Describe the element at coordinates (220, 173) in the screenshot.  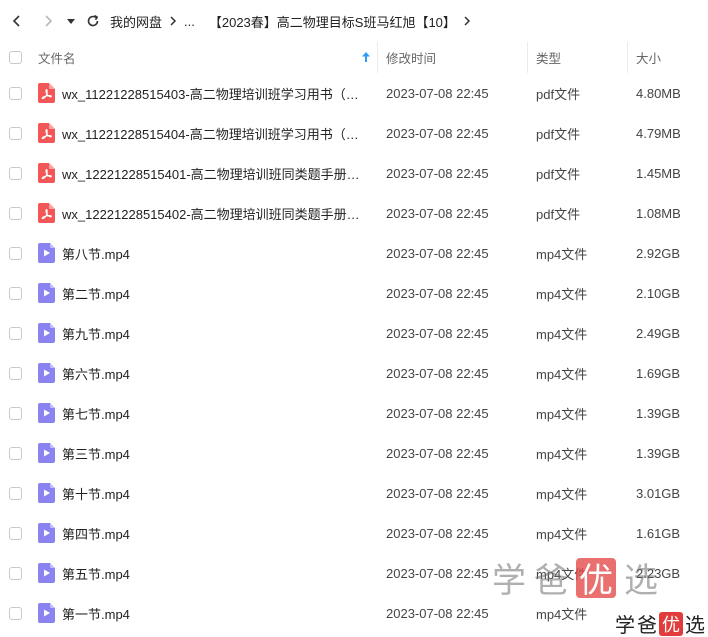
I see `file-name: wx_12221228515401-高二物理培训班同类题手册（下册）` at that location.